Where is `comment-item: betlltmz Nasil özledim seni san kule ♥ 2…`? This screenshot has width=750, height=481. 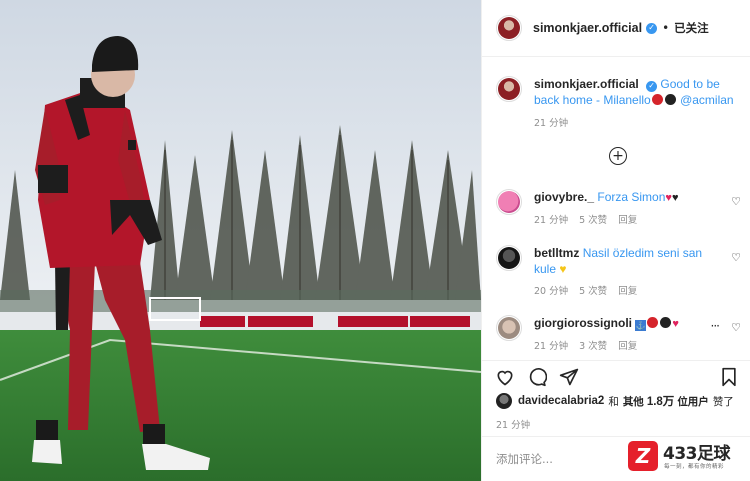 comment-item: betlltmz Nasil özledim seni san kule ♥ 2… is located at coordinates (618, 272).